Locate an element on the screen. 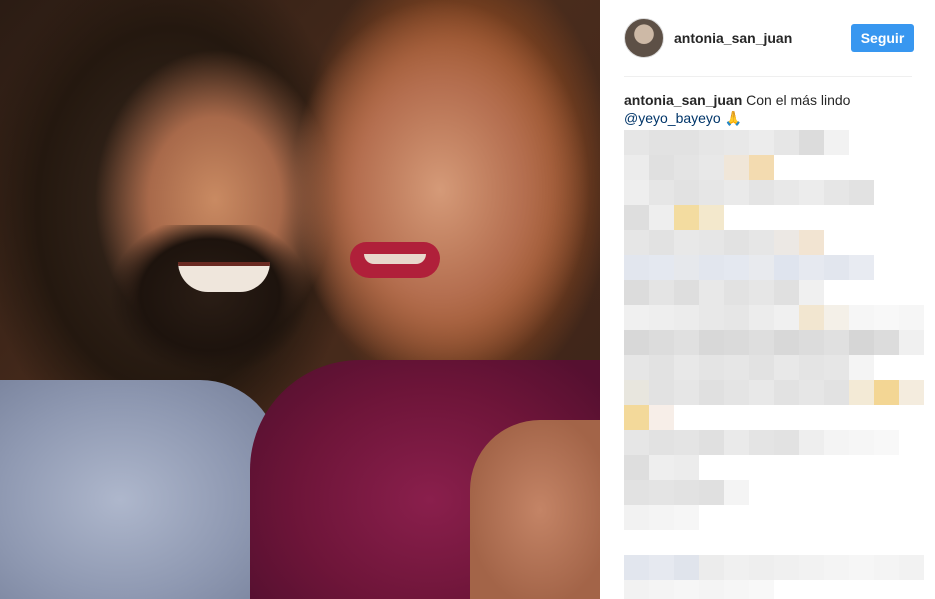  caption-mention-link: @yeyo_bayeyo is located at coordinates (672, 118).